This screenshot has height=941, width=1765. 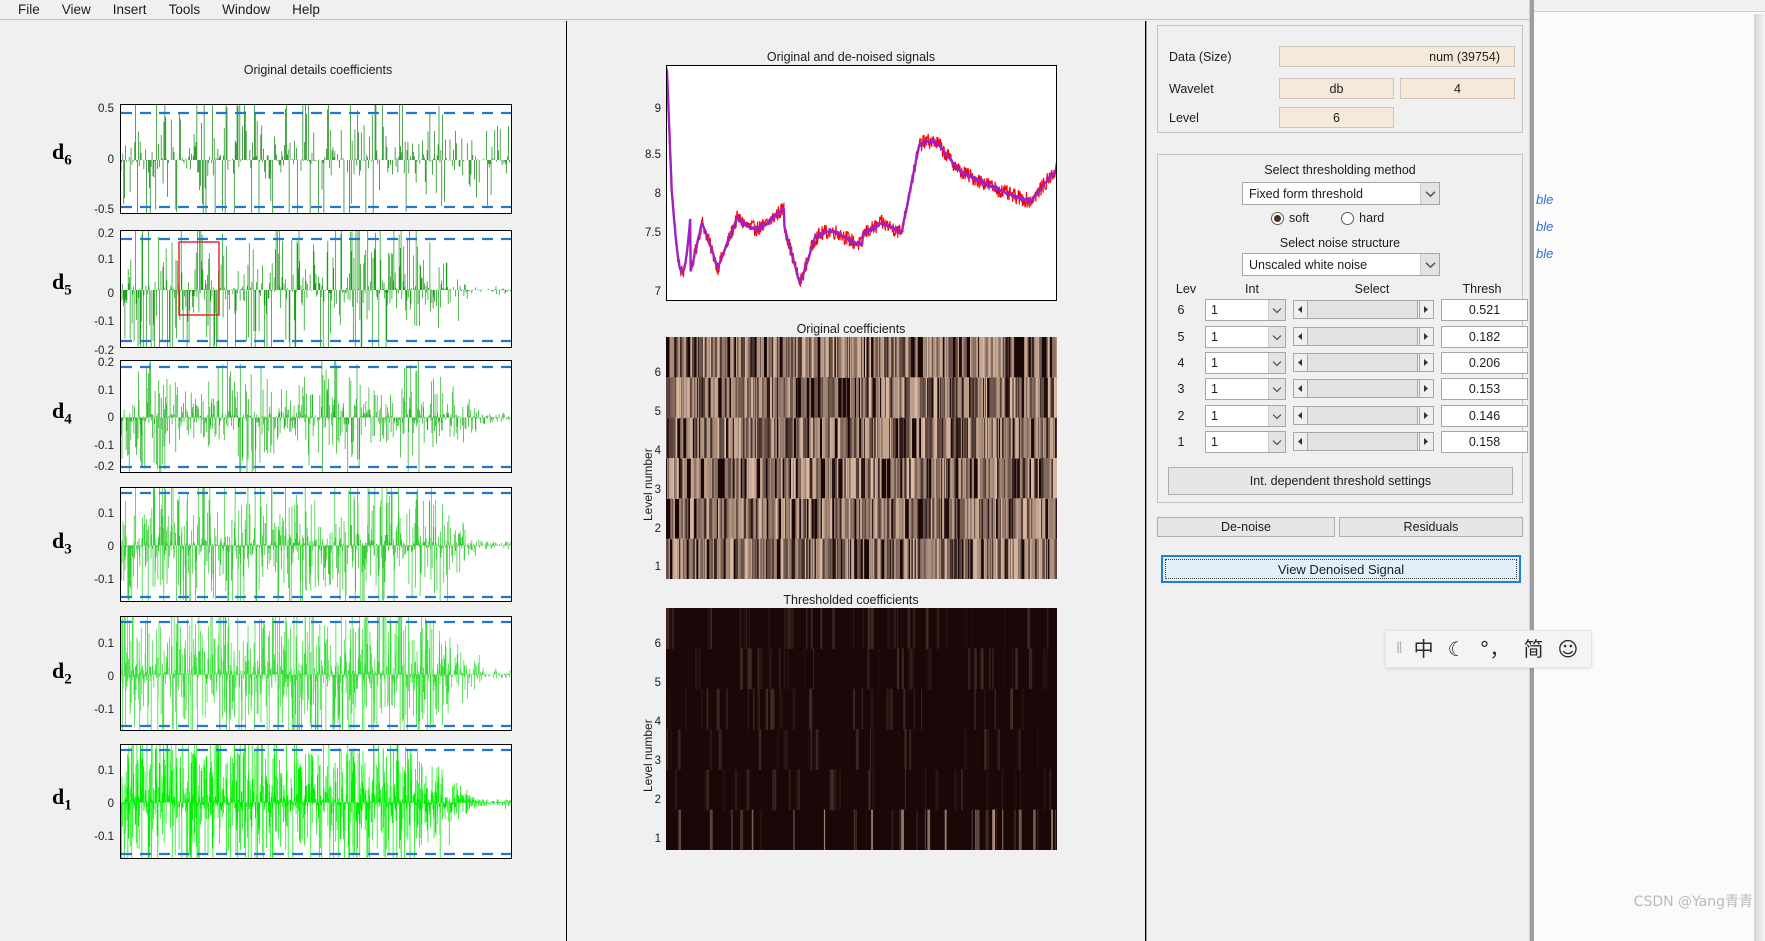 I want to click on oc-ytick-6: 6, so click(x=657, y=373).